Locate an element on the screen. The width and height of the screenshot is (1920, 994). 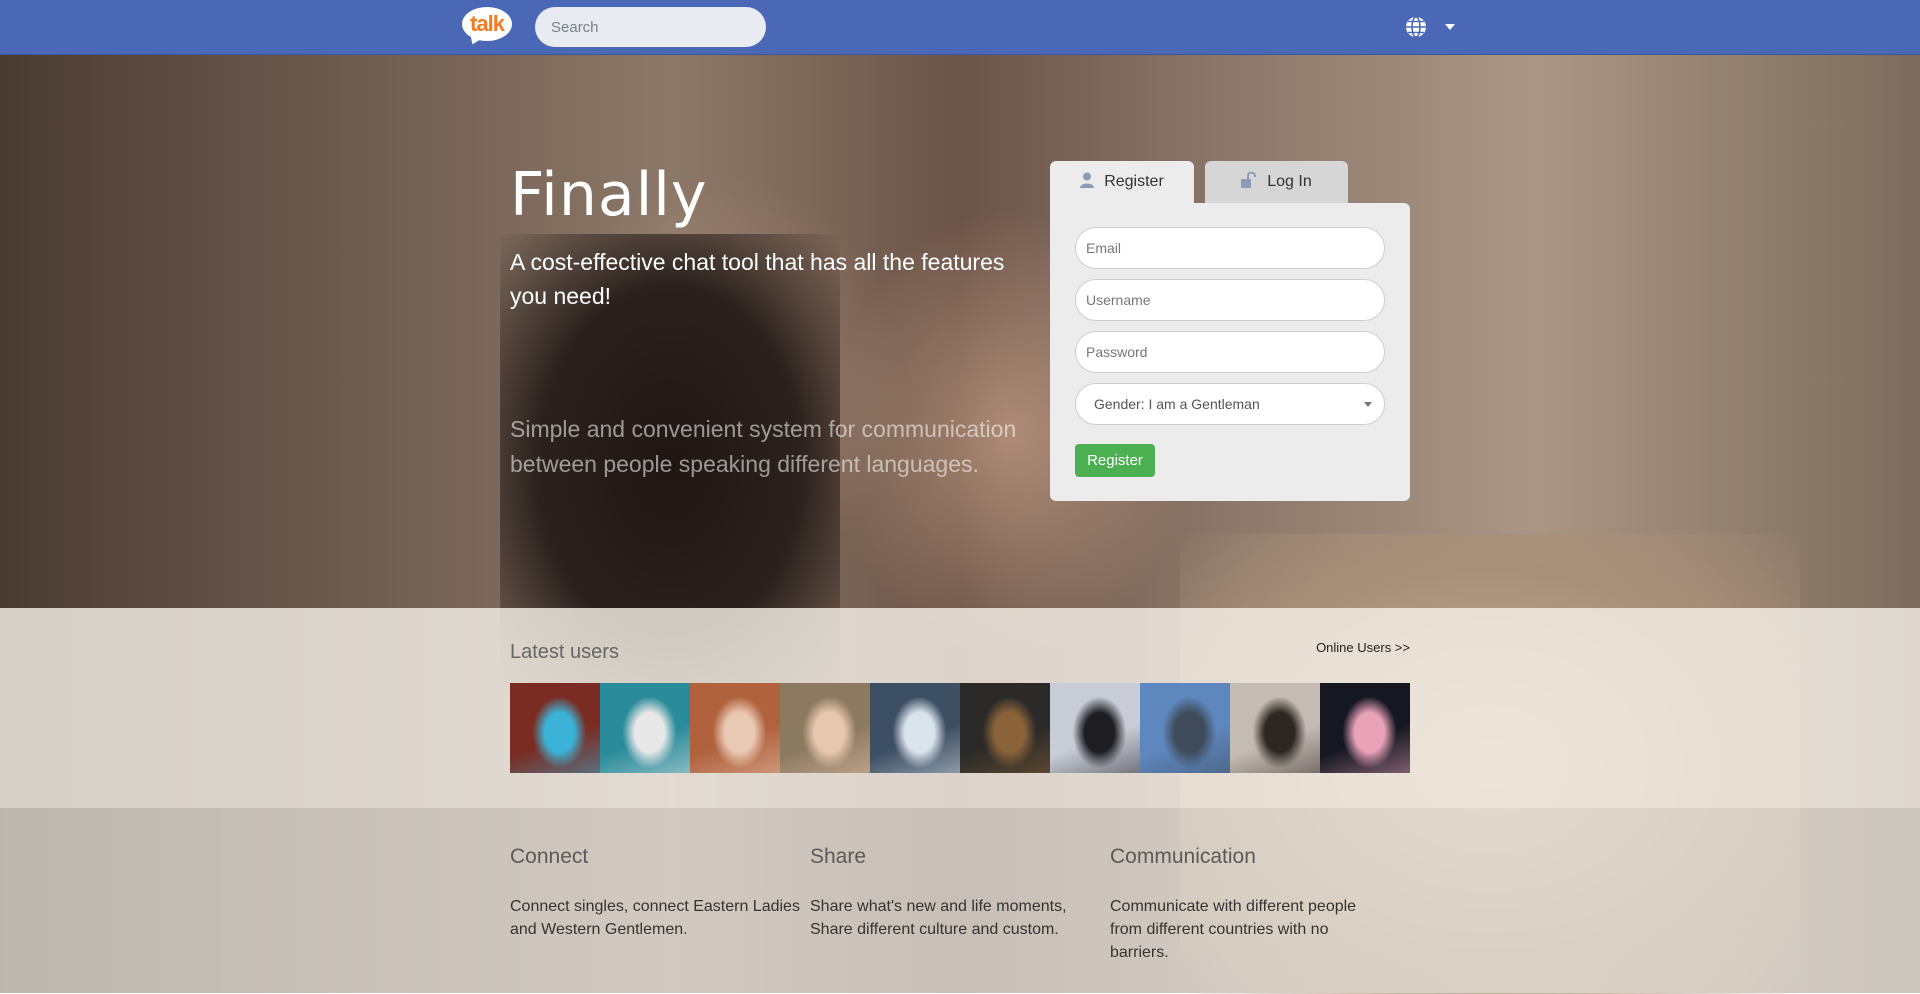
unlock-icon is located at coordinates (1249, 182).